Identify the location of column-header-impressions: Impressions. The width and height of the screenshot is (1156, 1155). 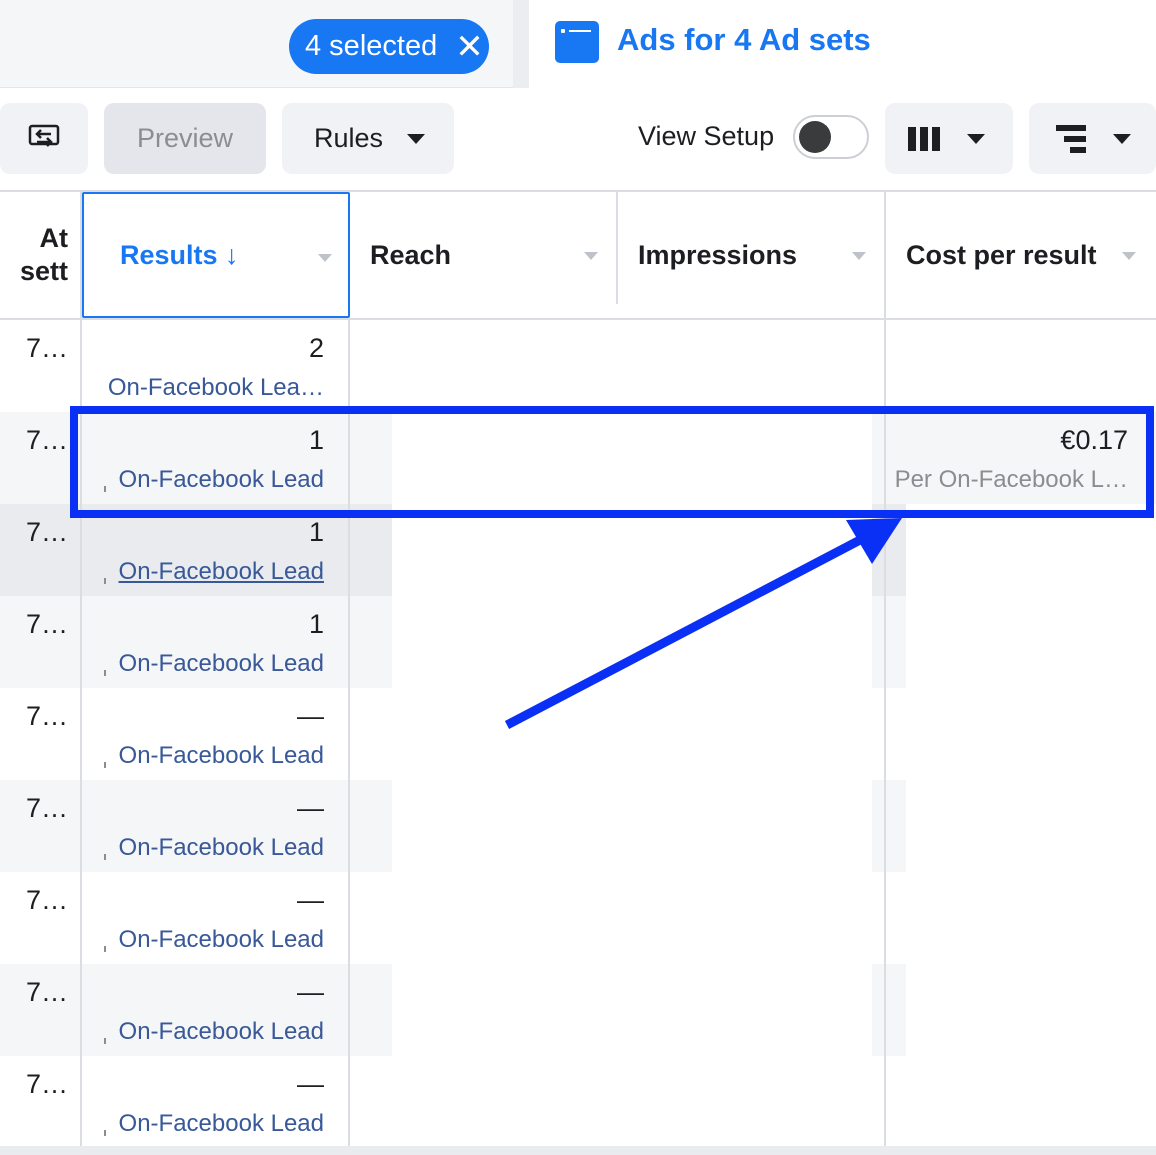
(752, 255).